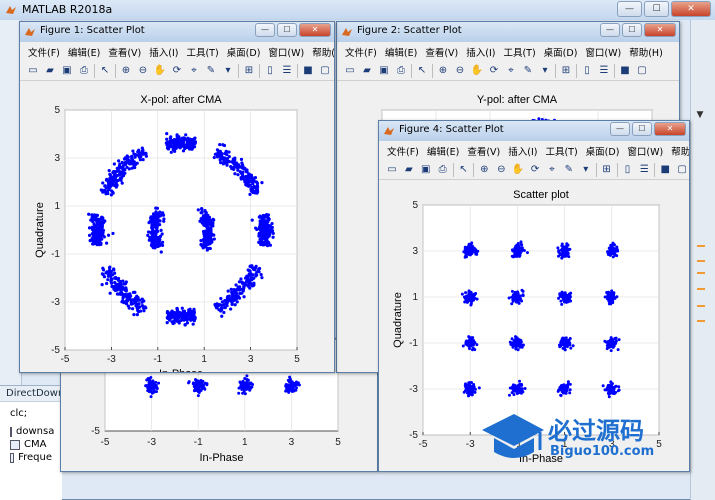 The image size is (715, 500). I want to click on list-item: Freque, so click(31, 457).